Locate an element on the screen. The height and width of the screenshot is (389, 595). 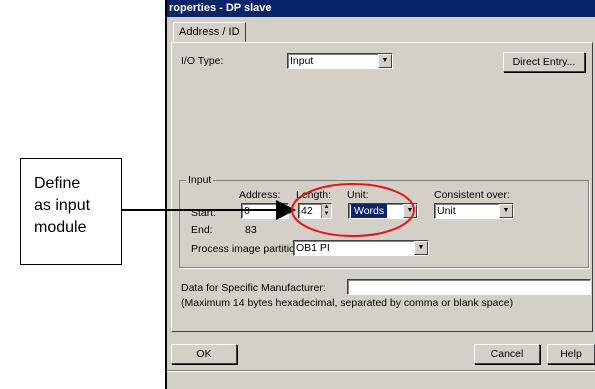
highlight-ellipse is located at coordinates (353, 210).